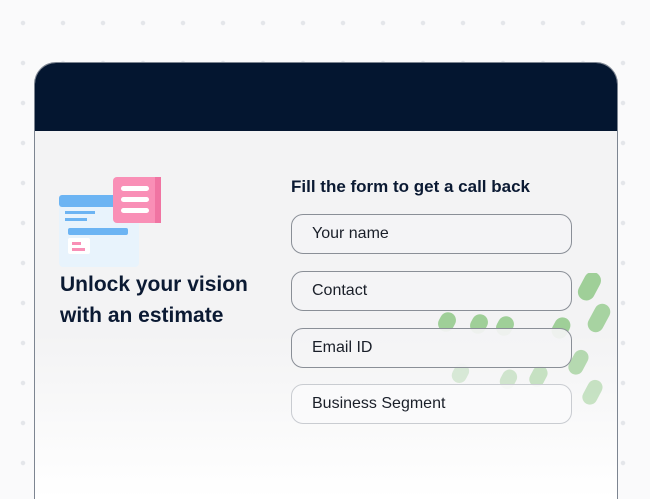 The height and width of the screenshot is (499, 650). Describe the element at coordinates (142, 315) in the screenshot. I see `headline-line-2: with an estimate` at that location.